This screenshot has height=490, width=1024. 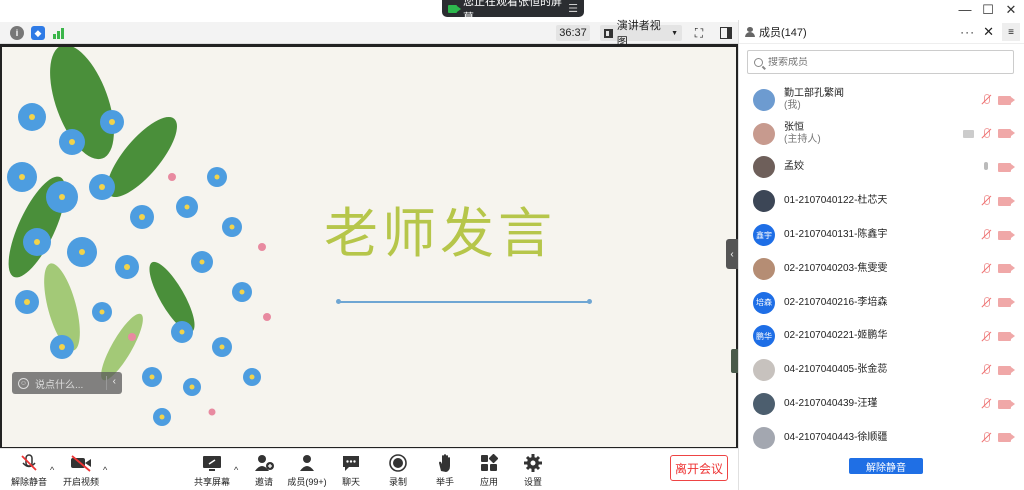 I want to click on participant-name-block: 04-2107040405-张金蕊, so click(x=835, y=370).